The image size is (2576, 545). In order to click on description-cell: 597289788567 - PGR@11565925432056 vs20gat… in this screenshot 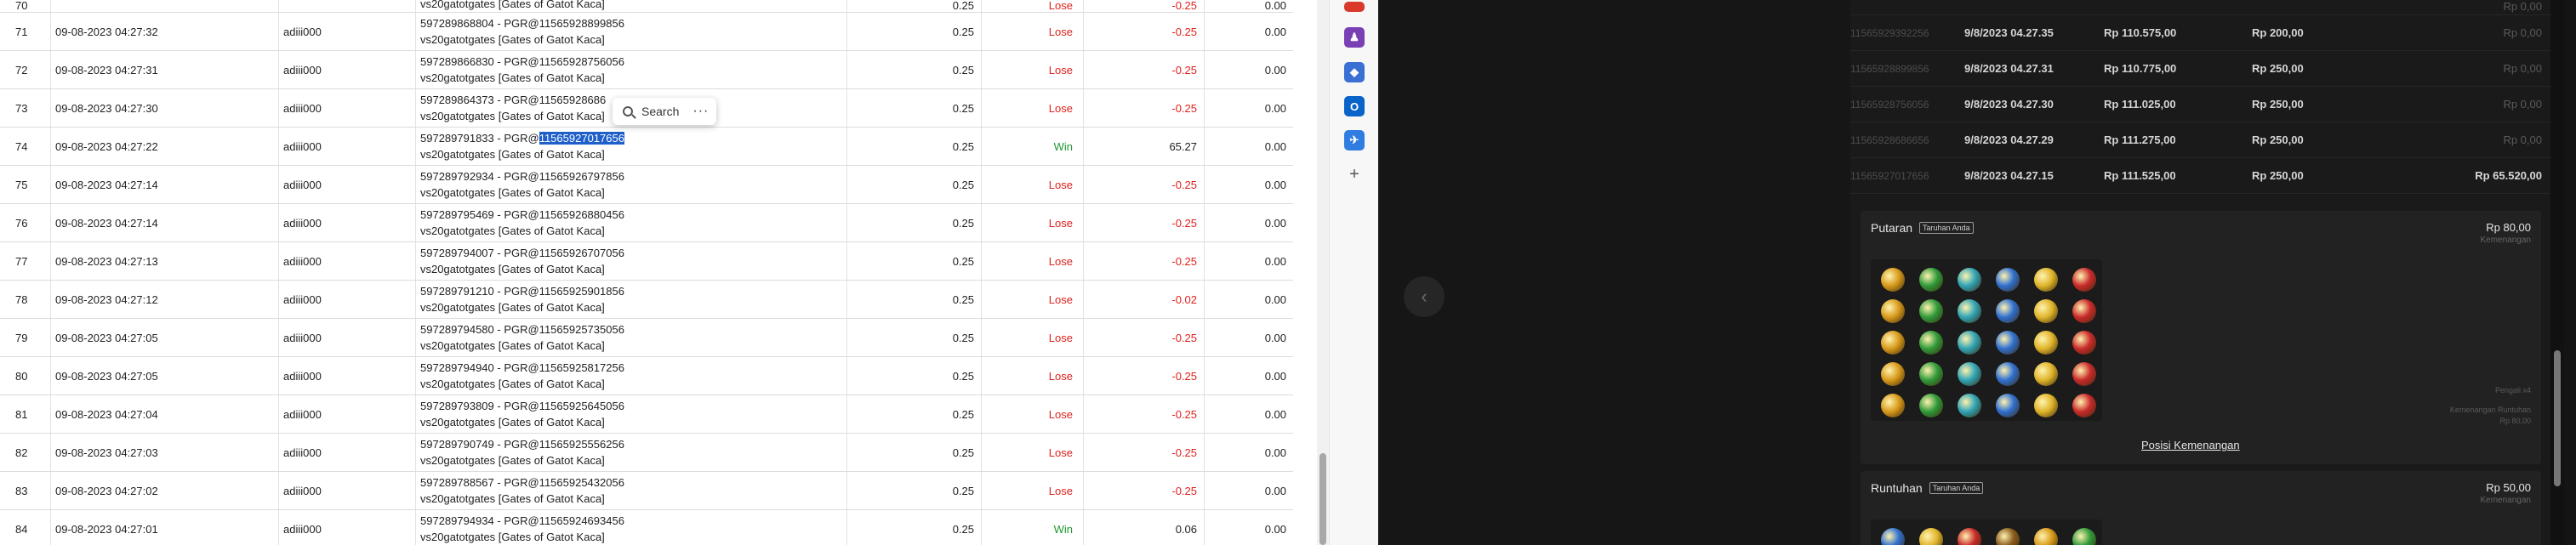, I will do `click(631, 490)`.